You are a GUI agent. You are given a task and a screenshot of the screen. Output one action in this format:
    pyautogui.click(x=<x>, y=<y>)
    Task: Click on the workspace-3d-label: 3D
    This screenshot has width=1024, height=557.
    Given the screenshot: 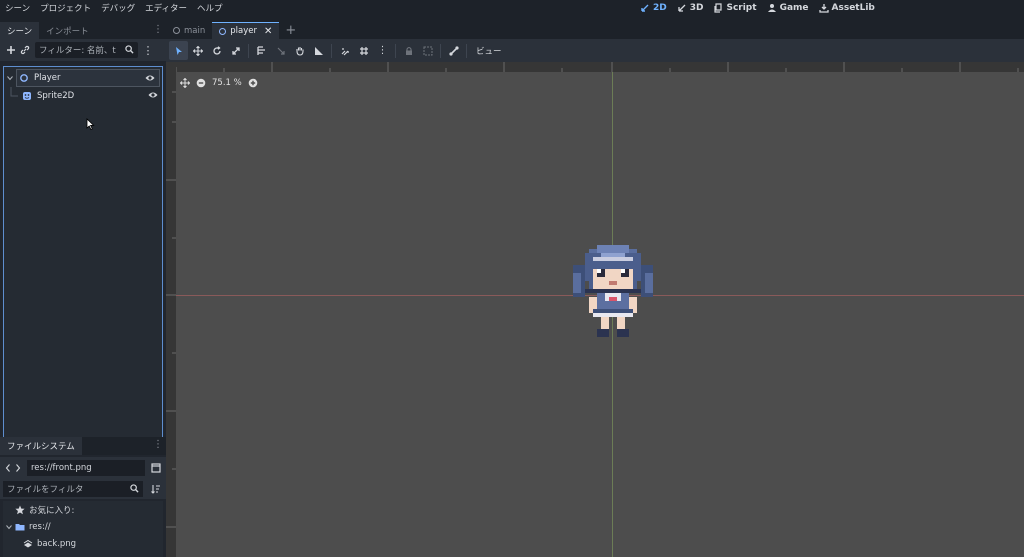 What is the action you would take?
    pyautogui.click(x=696, y=8)
    